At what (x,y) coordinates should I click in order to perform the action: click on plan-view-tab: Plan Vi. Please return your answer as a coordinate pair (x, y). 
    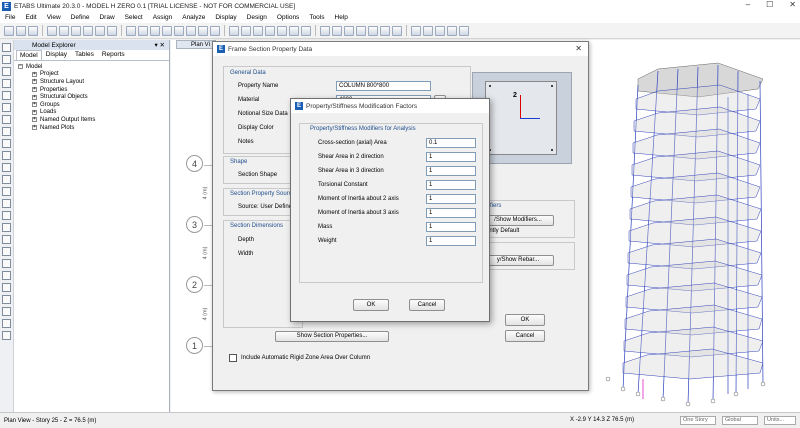
    Looking at the image, I should click on (196, 44).